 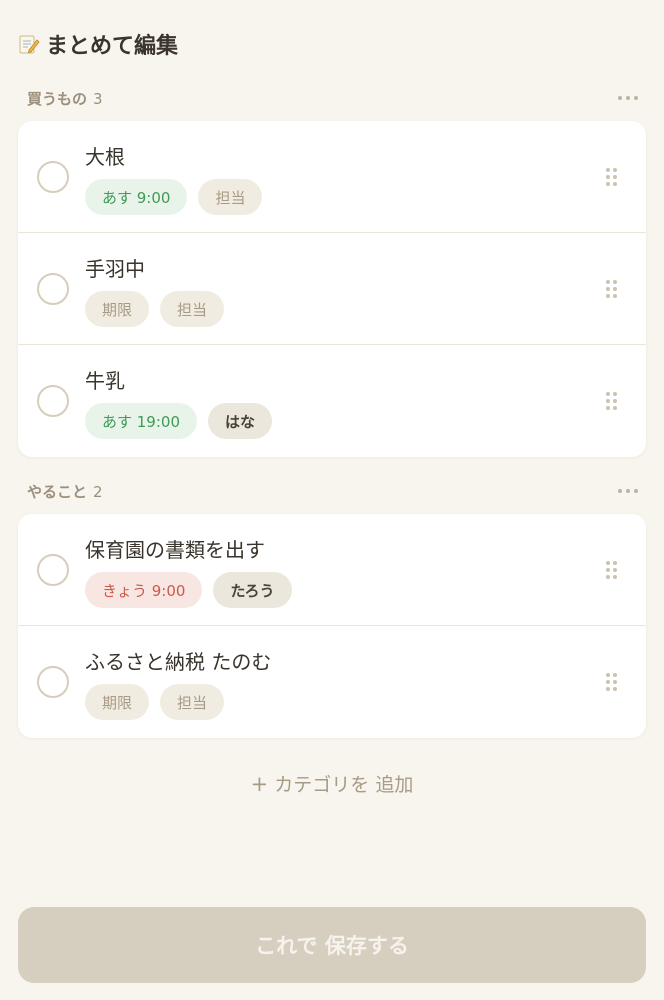 What do you see at coordinates (136, 197) in the screenshot?
I see `due-chip: あす 9:00` at bounding box center [136, 197].